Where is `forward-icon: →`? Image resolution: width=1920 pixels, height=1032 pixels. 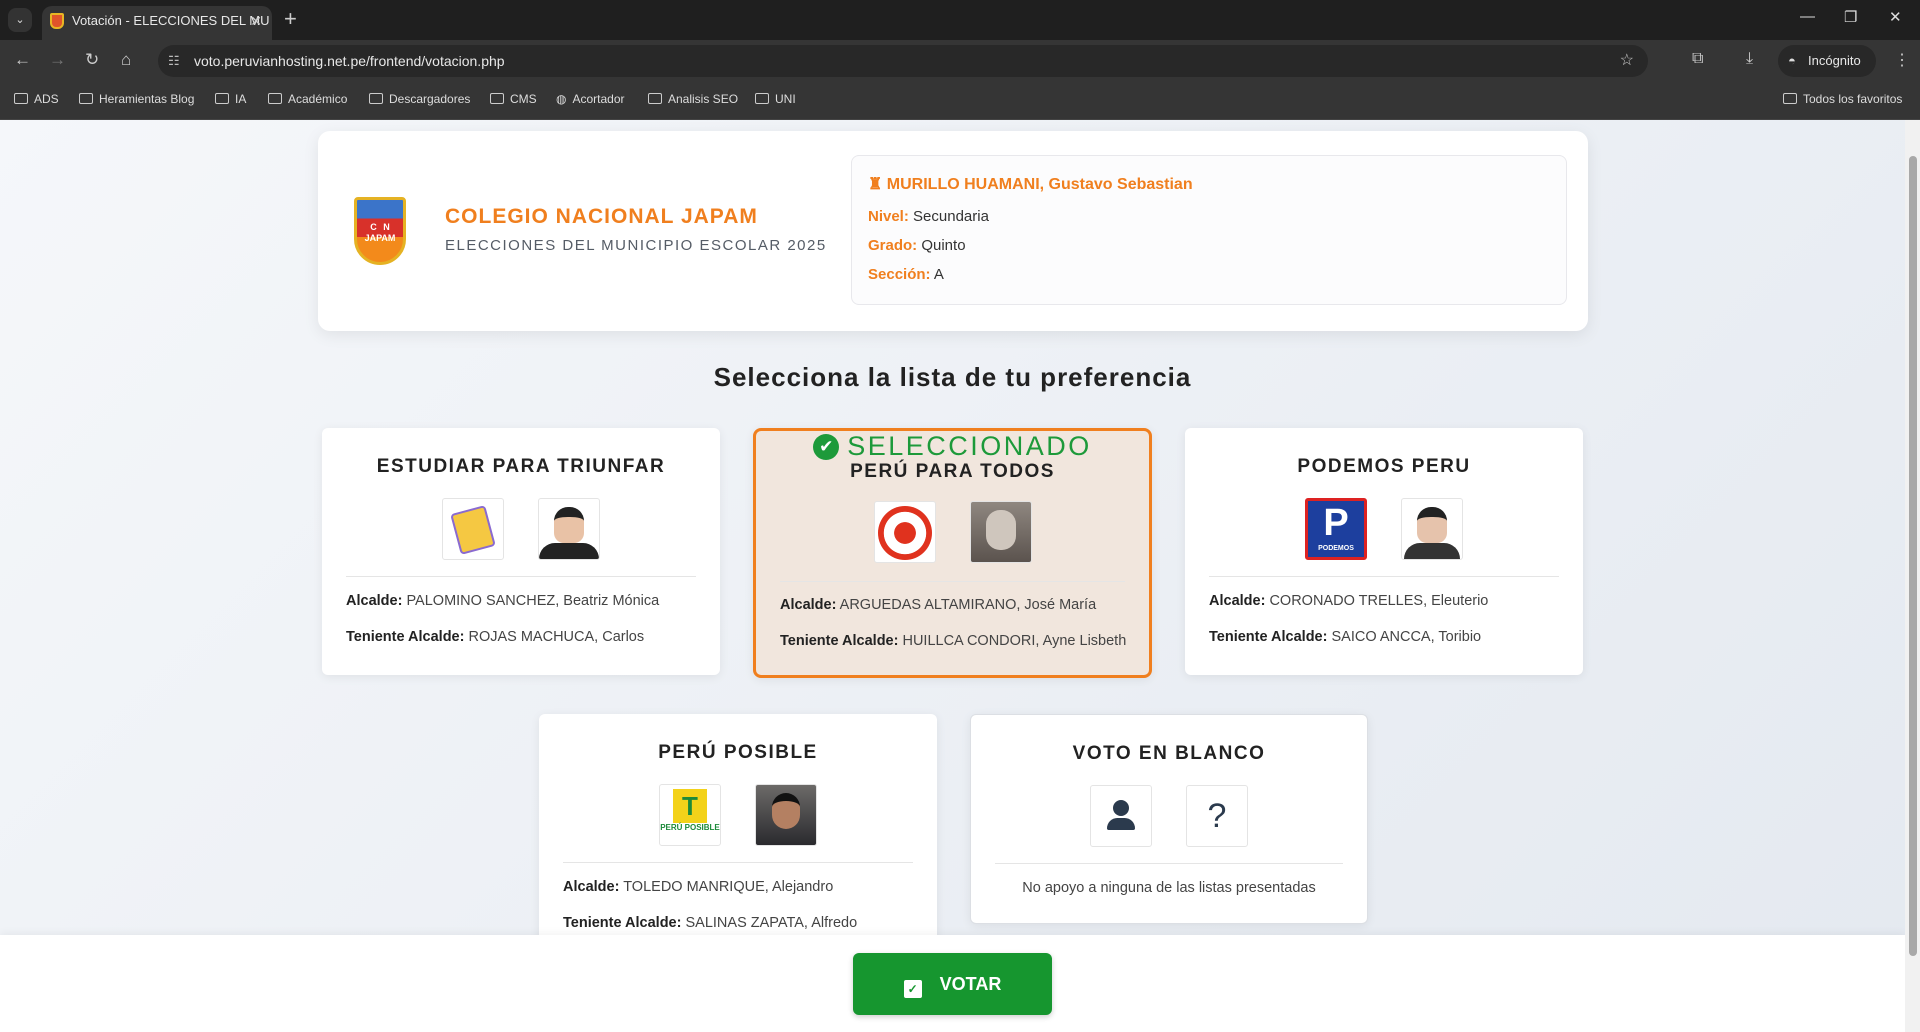 forward-icon: → is located at coordinates (57, 60).